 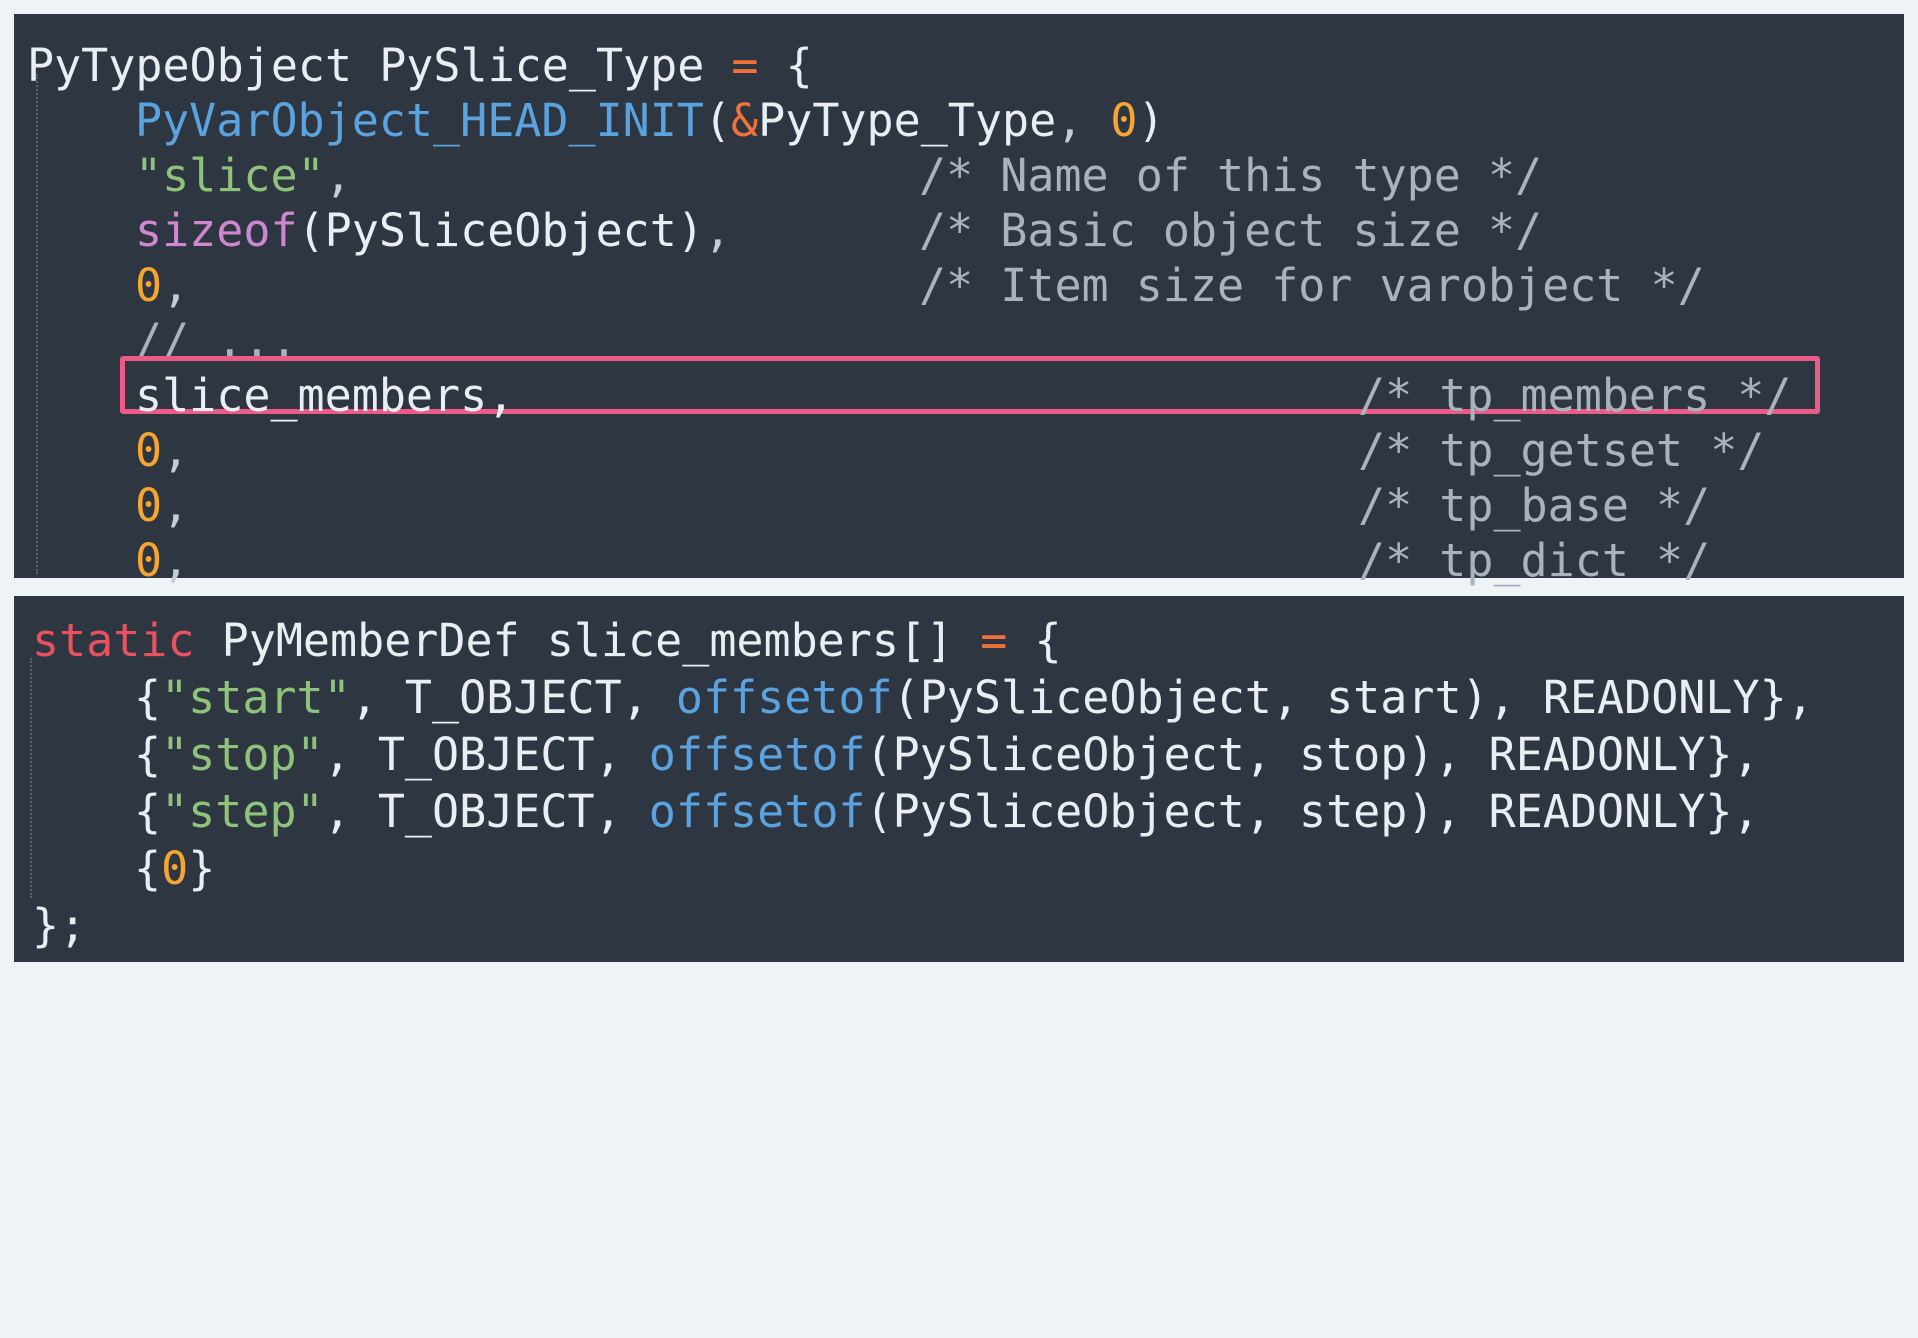 I want to click on code-line-closing: };, so click(x=59, y=925).